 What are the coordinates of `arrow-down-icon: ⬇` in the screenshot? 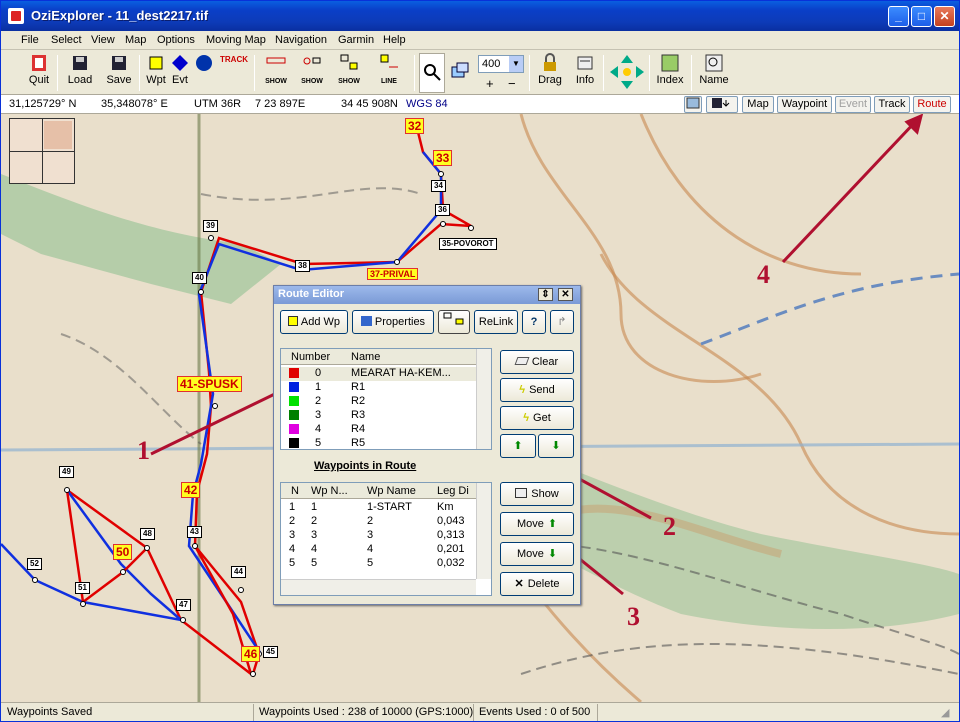 It's located at (552, 554).